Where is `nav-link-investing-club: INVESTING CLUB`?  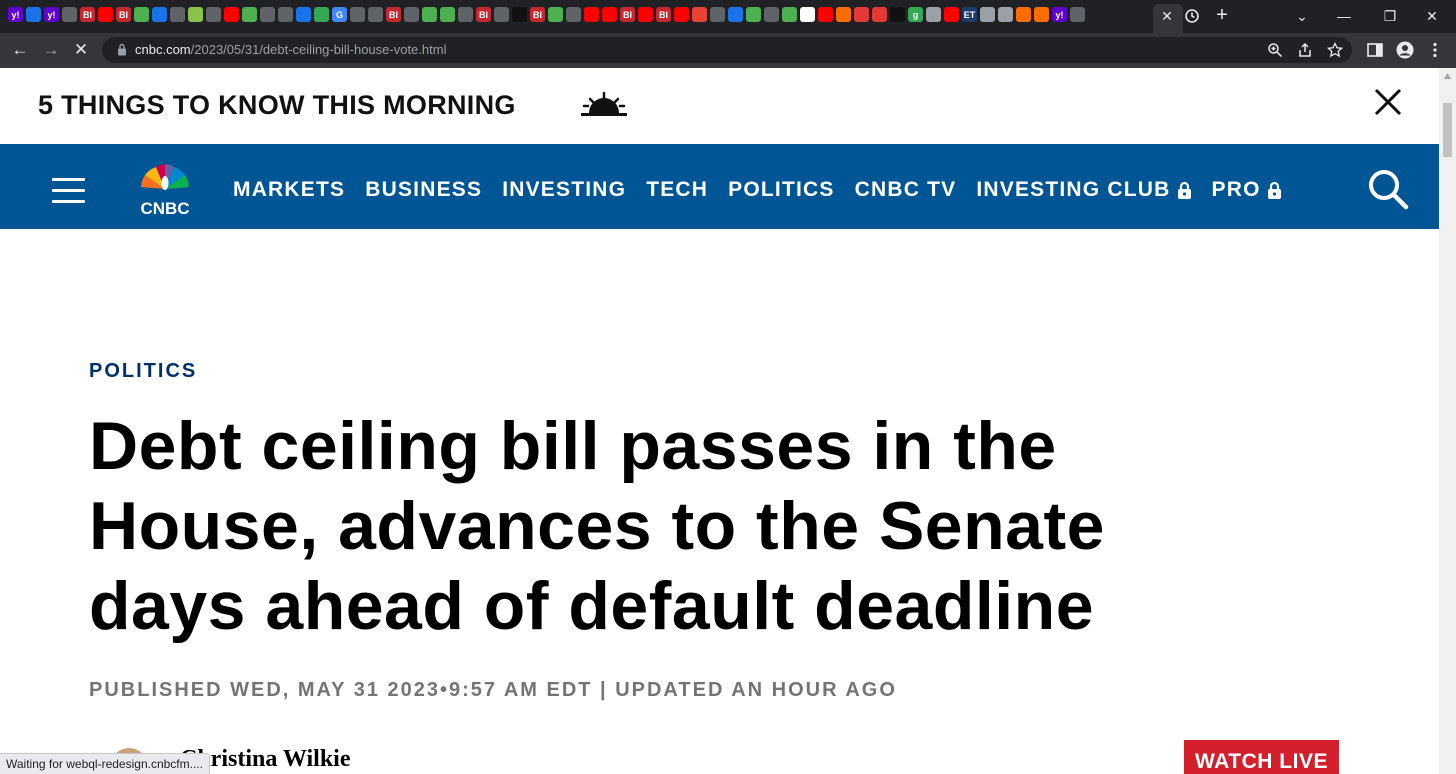 nav-link-investing-club: INVESTING CLUB is located at coordinates (1083, 190).